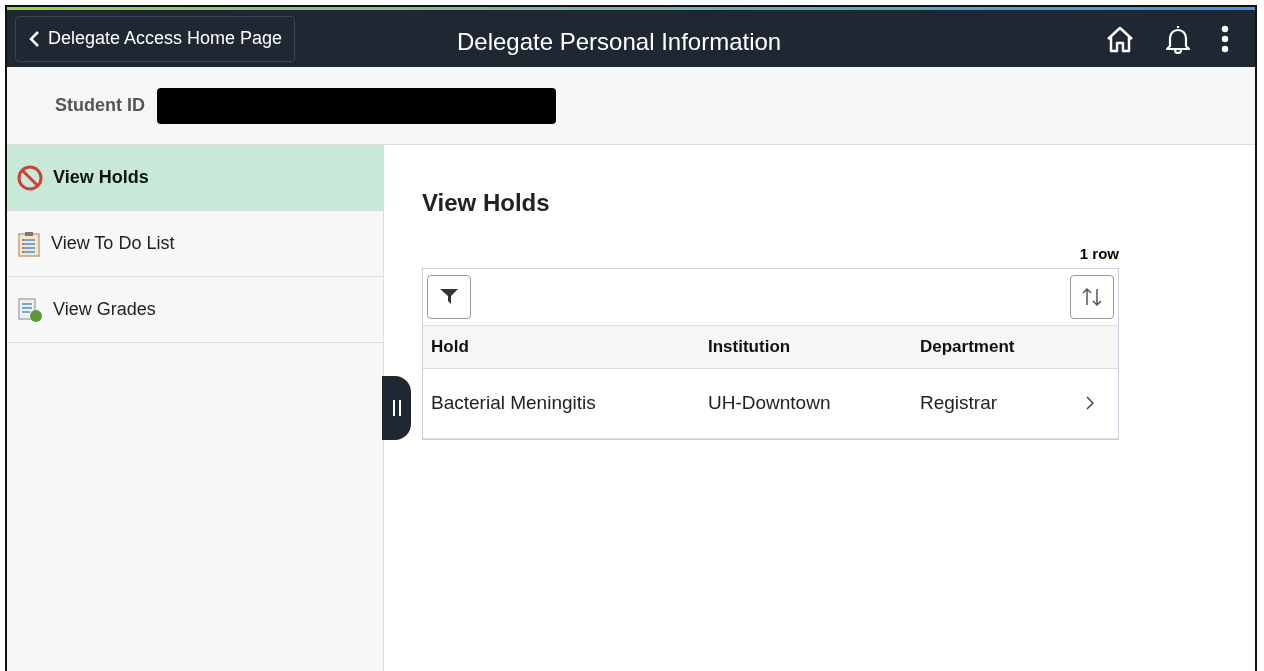  I want to click on pause-icon, so click(396, 408).